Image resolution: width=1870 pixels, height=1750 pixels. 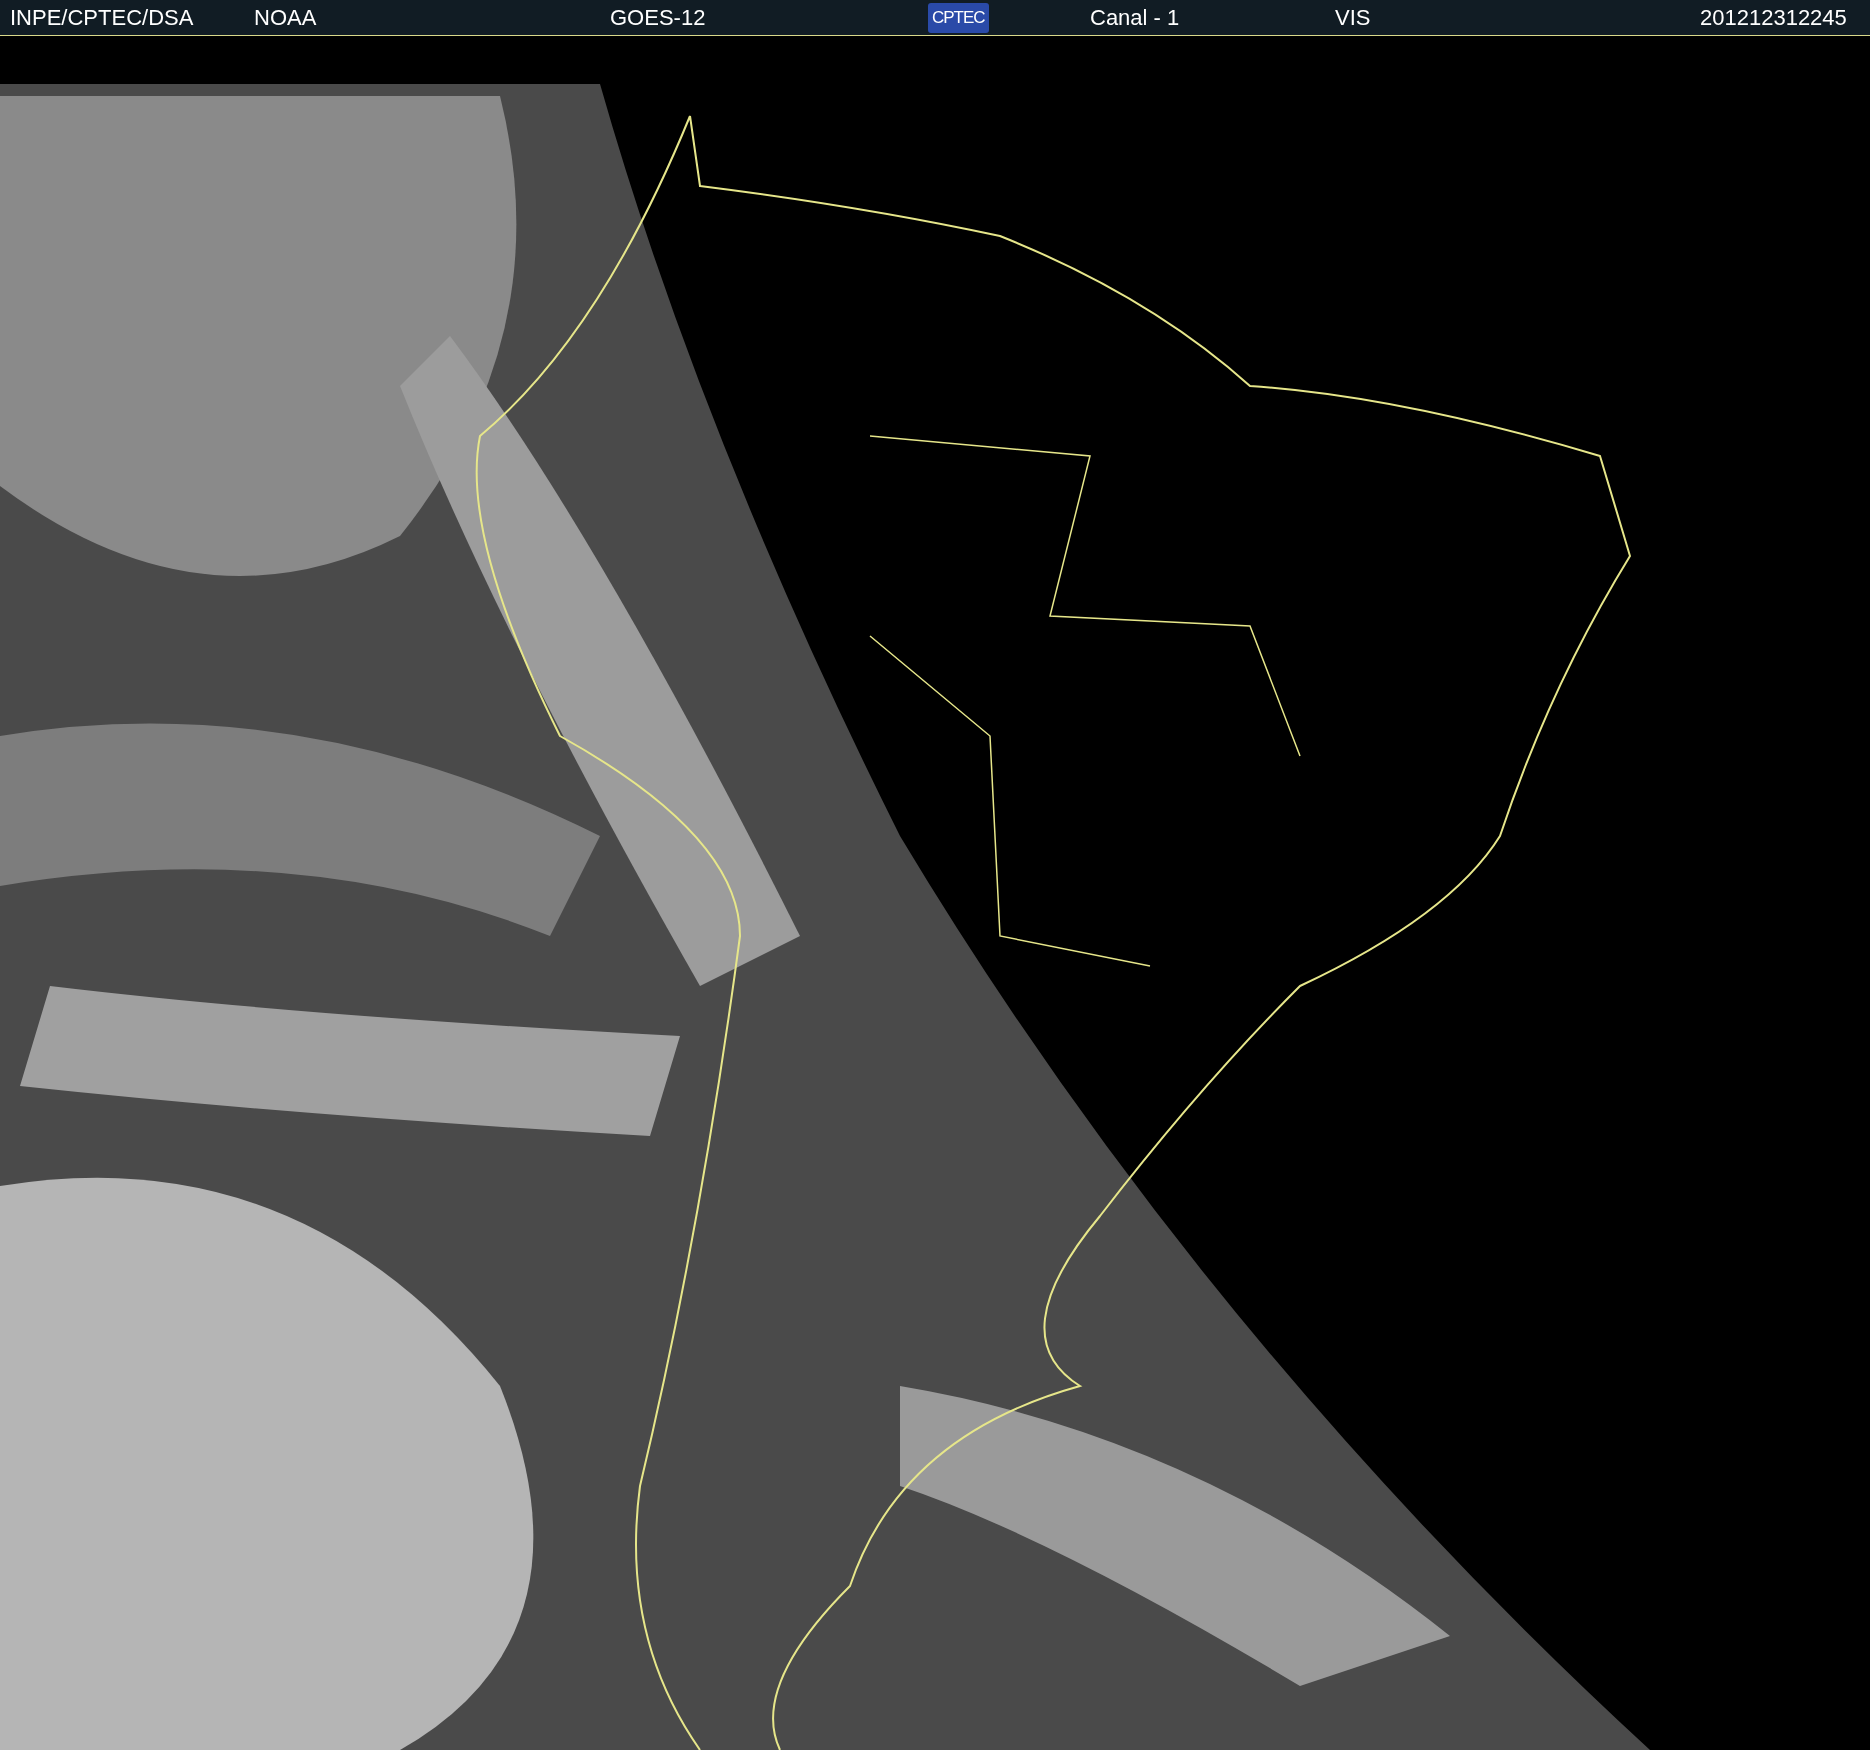 What do you see at coordinates (658, 17) in the screenshot?
I see `satellite-label: GOES-12` at bounding box center [658, 17].